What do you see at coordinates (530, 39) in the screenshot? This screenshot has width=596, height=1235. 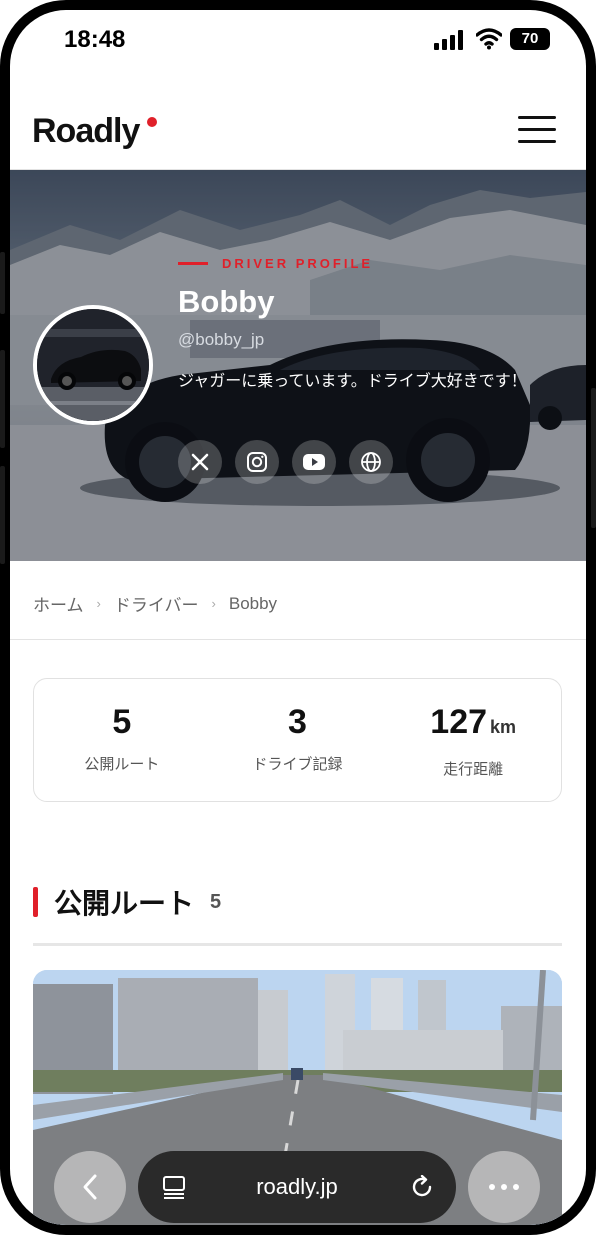 I see `battery-indicator: 70` at bounding box center [530, 39].